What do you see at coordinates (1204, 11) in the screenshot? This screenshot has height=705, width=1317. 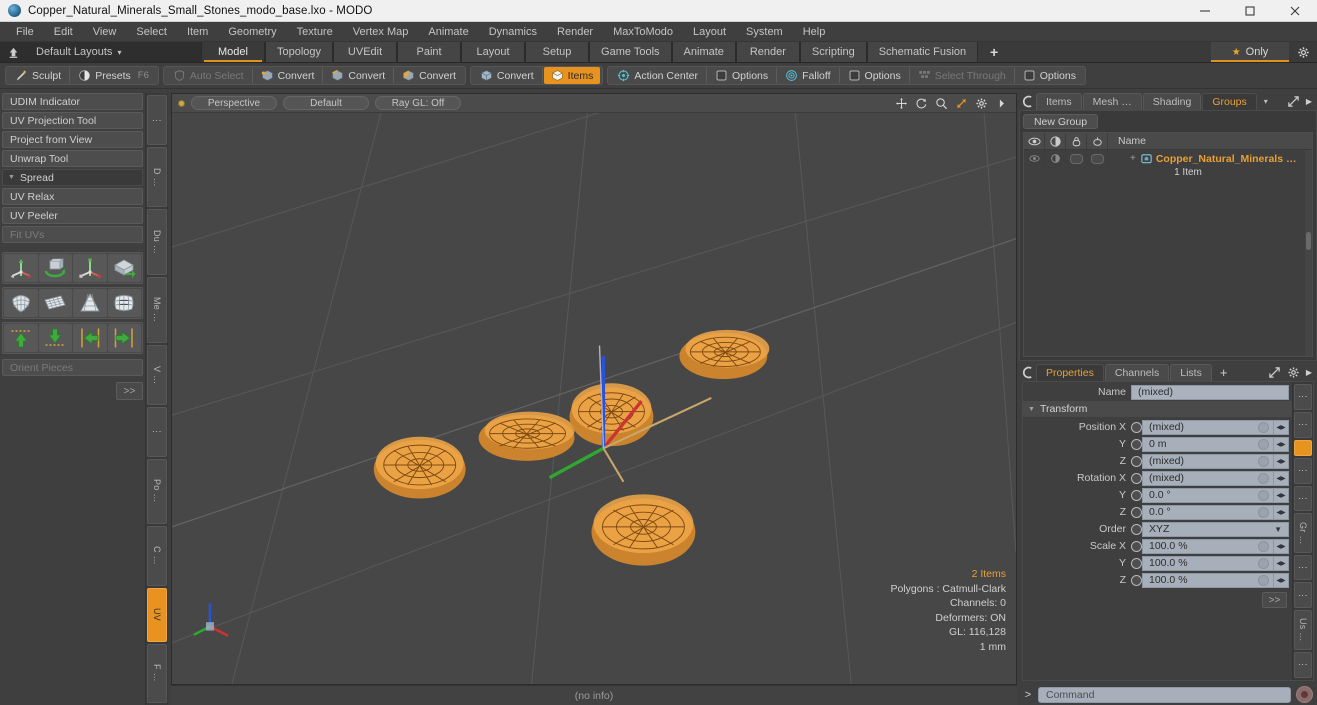 I see `minimize-button` at bounding box center [1204, 11].